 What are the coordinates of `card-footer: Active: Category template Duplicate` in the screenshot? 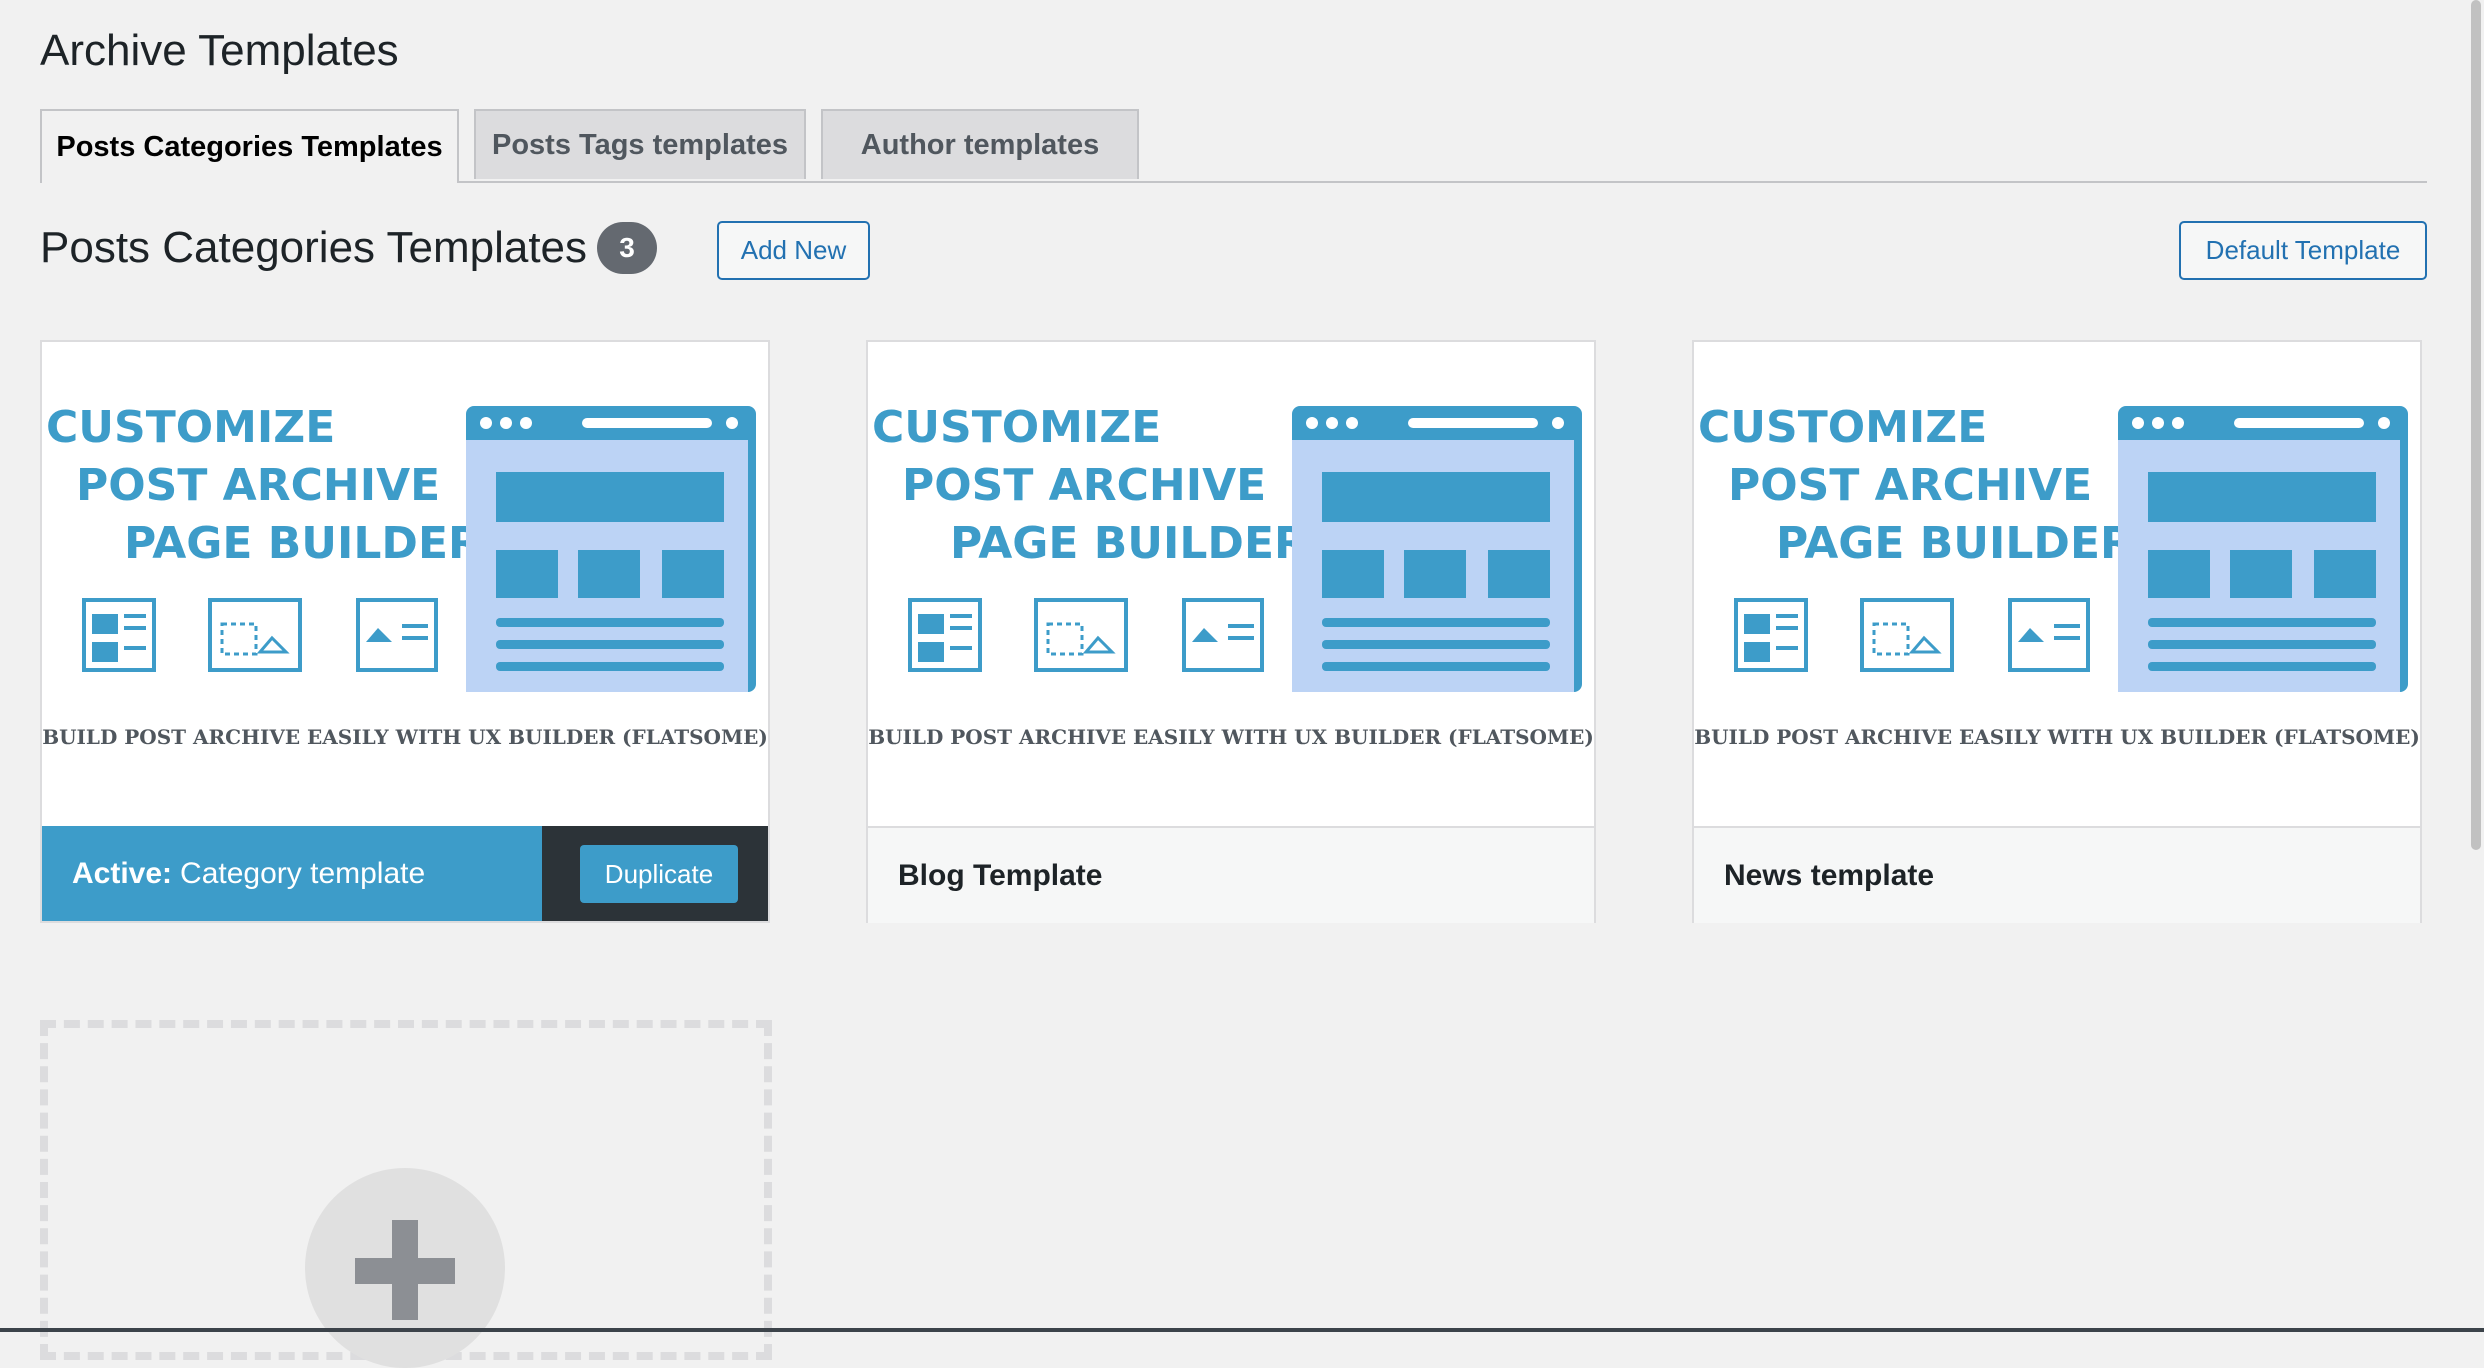 It's located at (405, 873).